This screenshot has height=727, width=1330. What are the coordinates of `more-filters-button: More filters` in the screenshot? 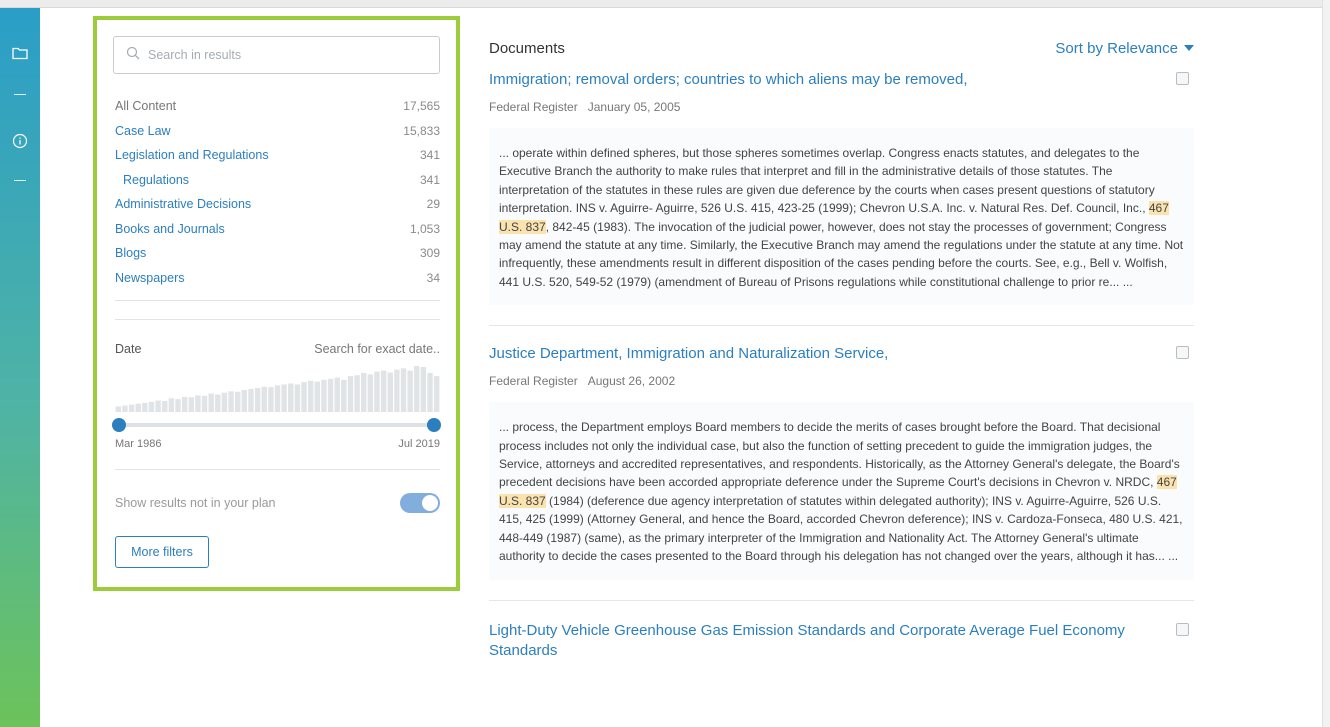 It's located at (162, 552).